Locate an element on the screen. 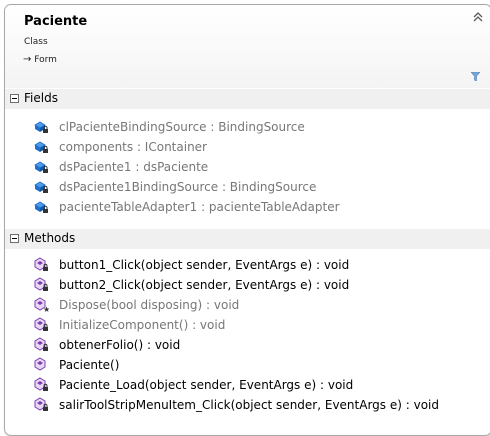 This screenshot has width=490, height=436. fields-section-label: Fields is located at coordinates (41, 98).